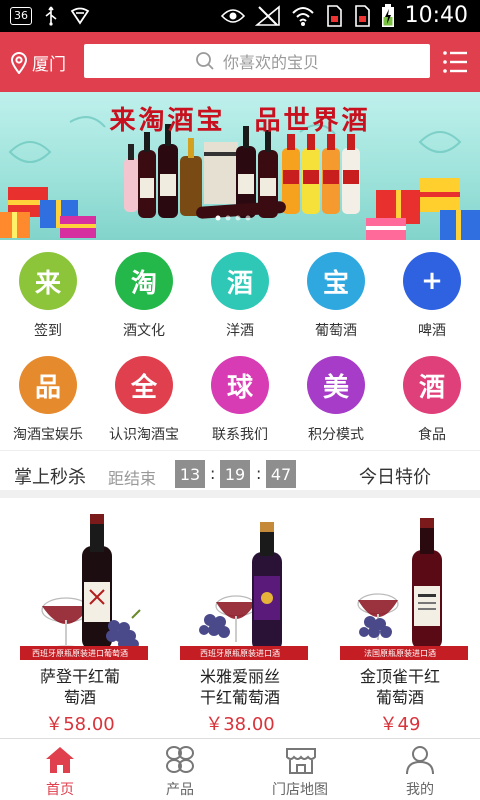 Image resolution: width=480 pixels, height=800 pixels. What do you see at coordinates (80, 653) in the screenshot?
I see `product-ribbon: 西班牙原瓶原装进口葡萄酒` at bounding box center [80, 653].